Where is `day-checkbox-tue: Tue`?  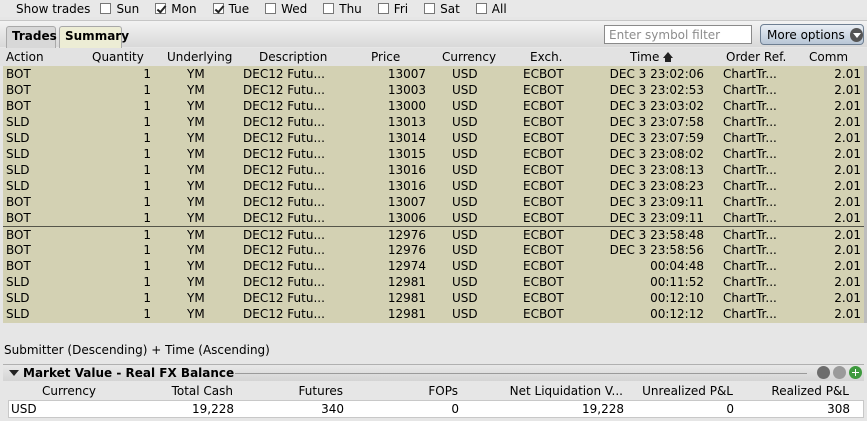 day-checkbox-tue: Tue is located at coordinates (230, 9).